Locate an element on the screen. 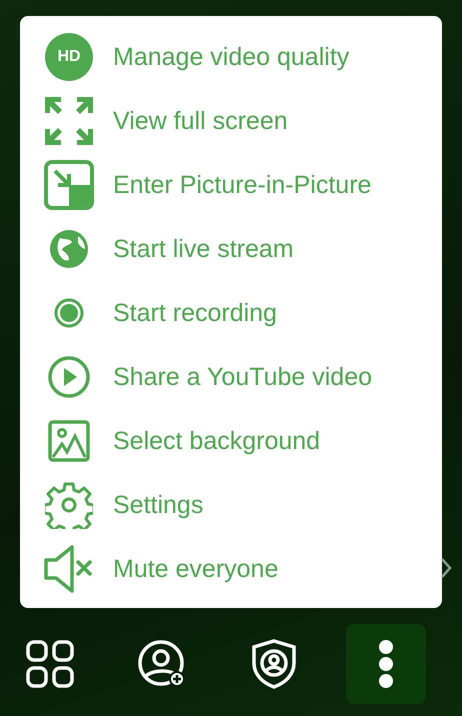 The image size is (462, 716). shield-person-icon is located at coordinates (274, 664).